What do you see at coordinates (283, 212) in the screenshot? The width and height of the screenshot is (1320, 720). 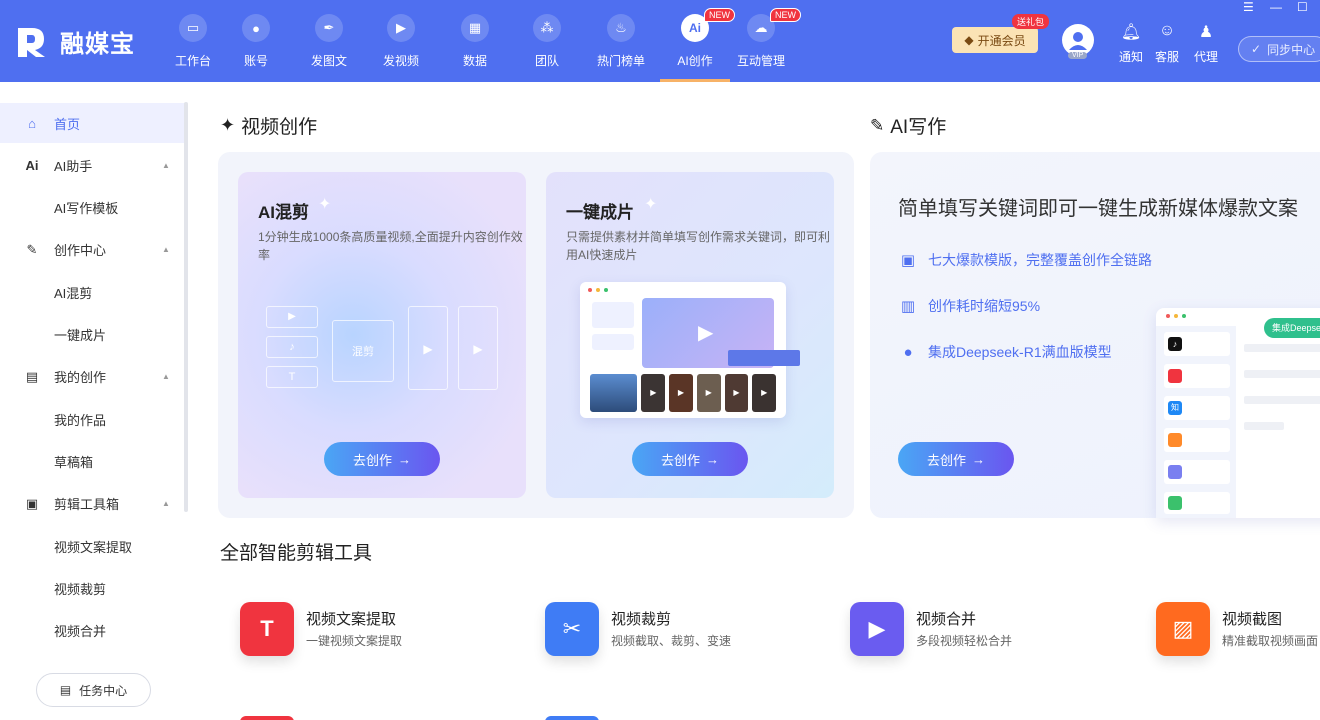 I see `ai-mix-title: AI混剪` at bounding box center [283, 212].